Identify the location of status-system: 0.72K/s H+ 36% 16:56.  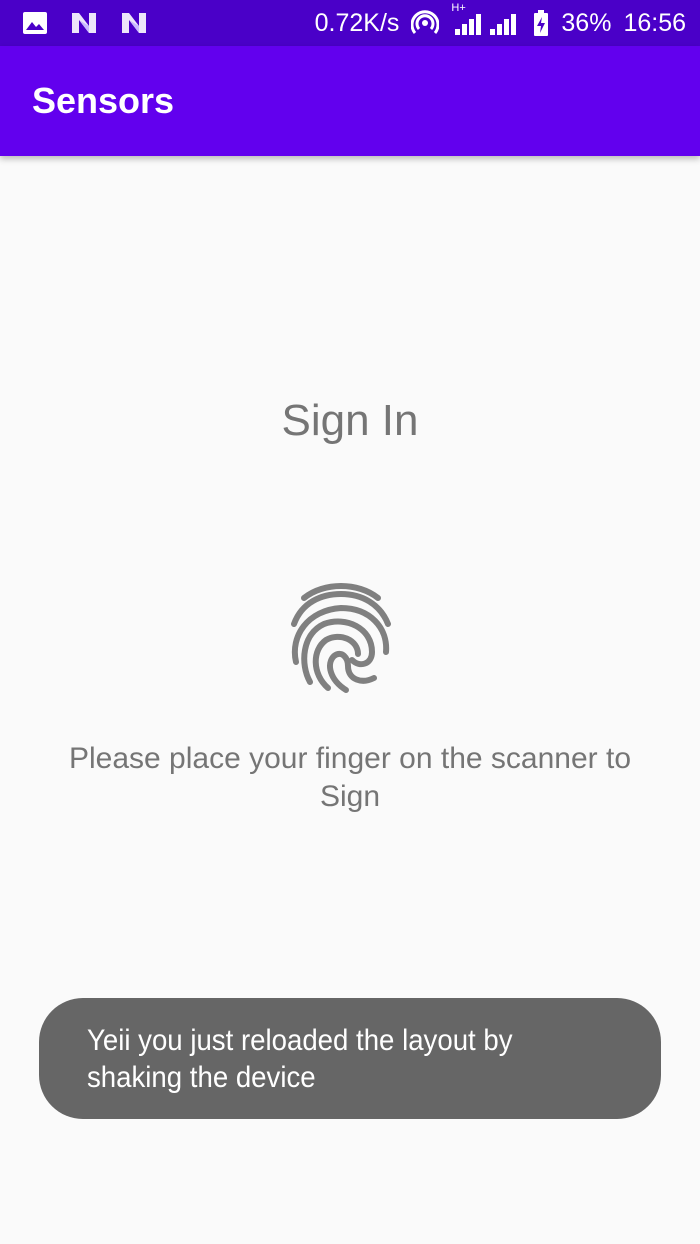
(500, 20).